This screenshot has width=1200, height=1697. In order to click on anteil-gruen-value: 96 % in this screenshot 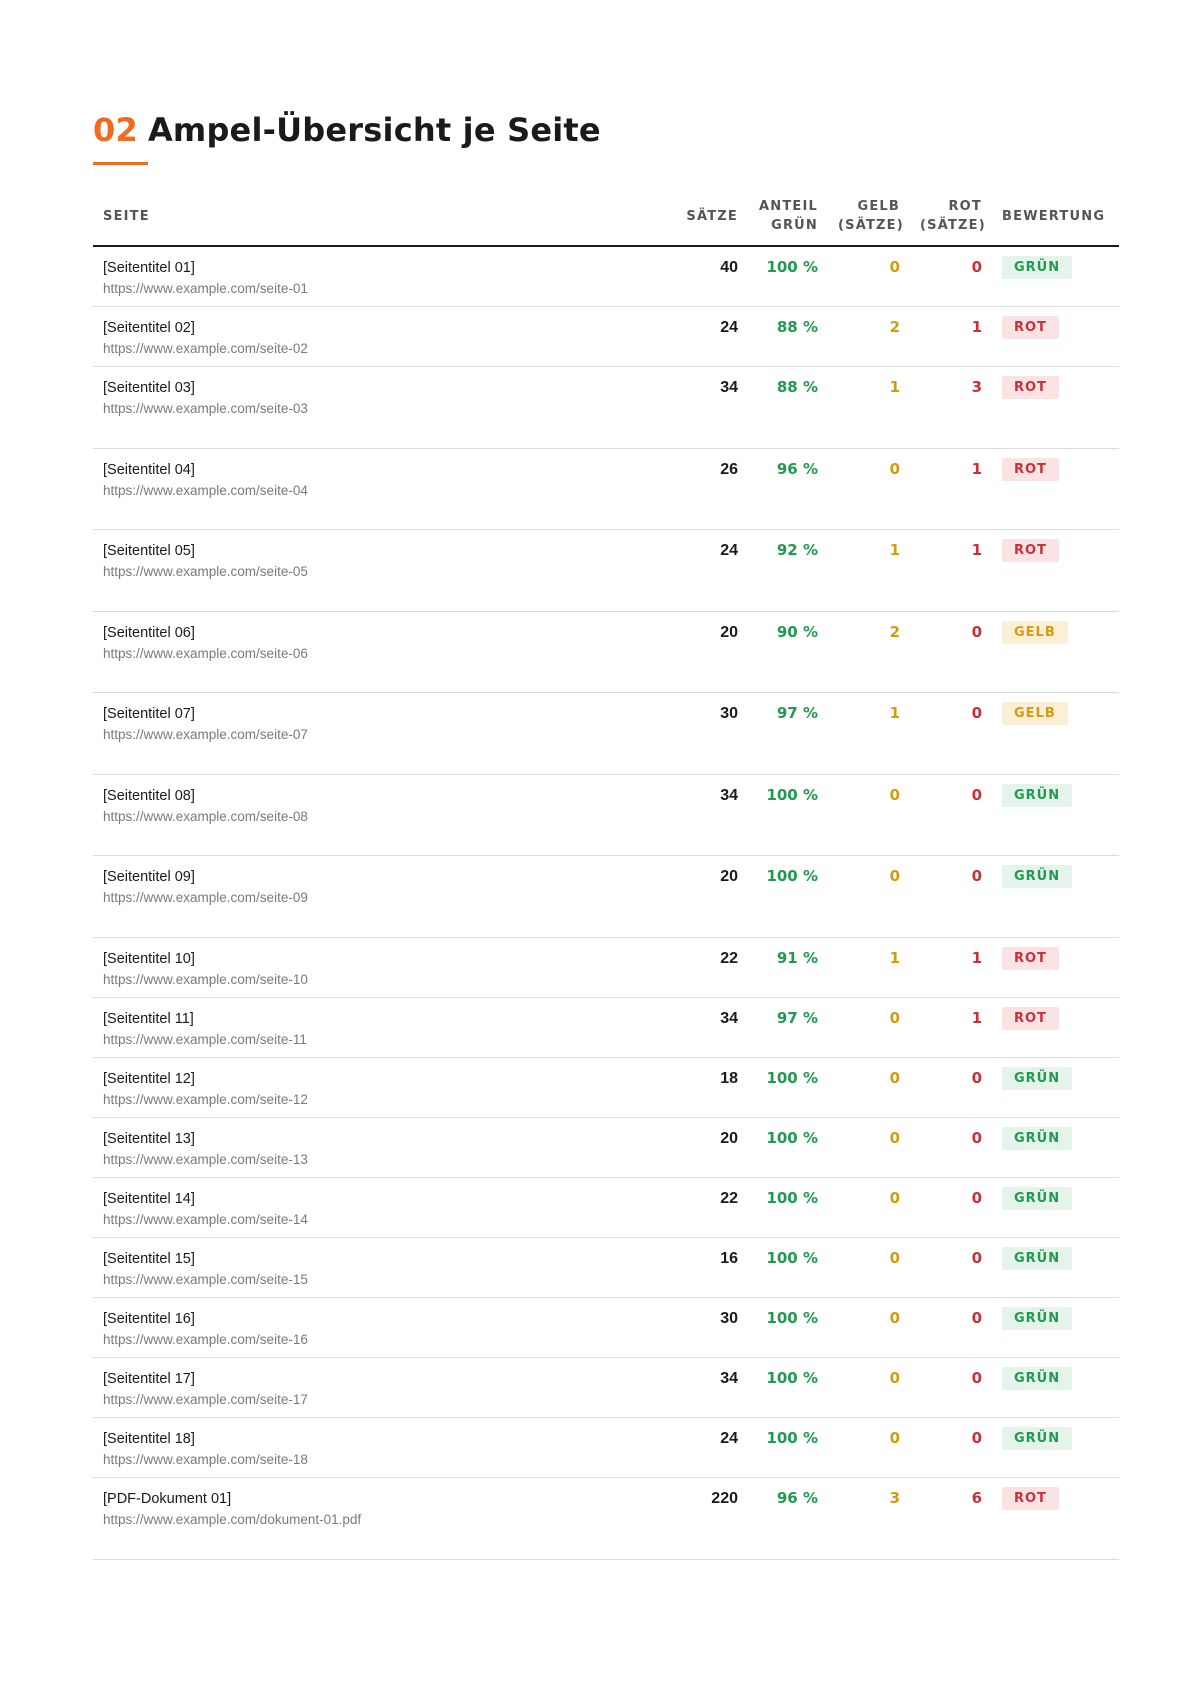, I will do `click(788, 1518)`.